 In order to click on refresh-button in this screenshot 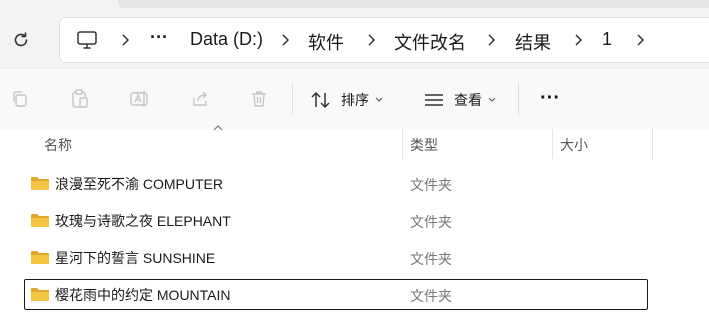, I will do `click(21, 40)`.